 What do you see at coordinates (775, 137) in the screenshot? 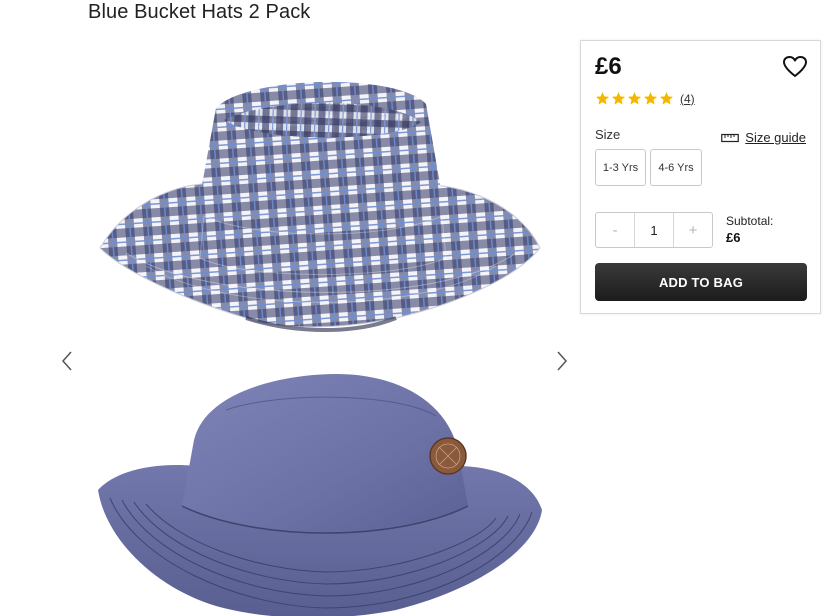
I see `size-guide-label: Size guide` at bounding box center [775, 137].